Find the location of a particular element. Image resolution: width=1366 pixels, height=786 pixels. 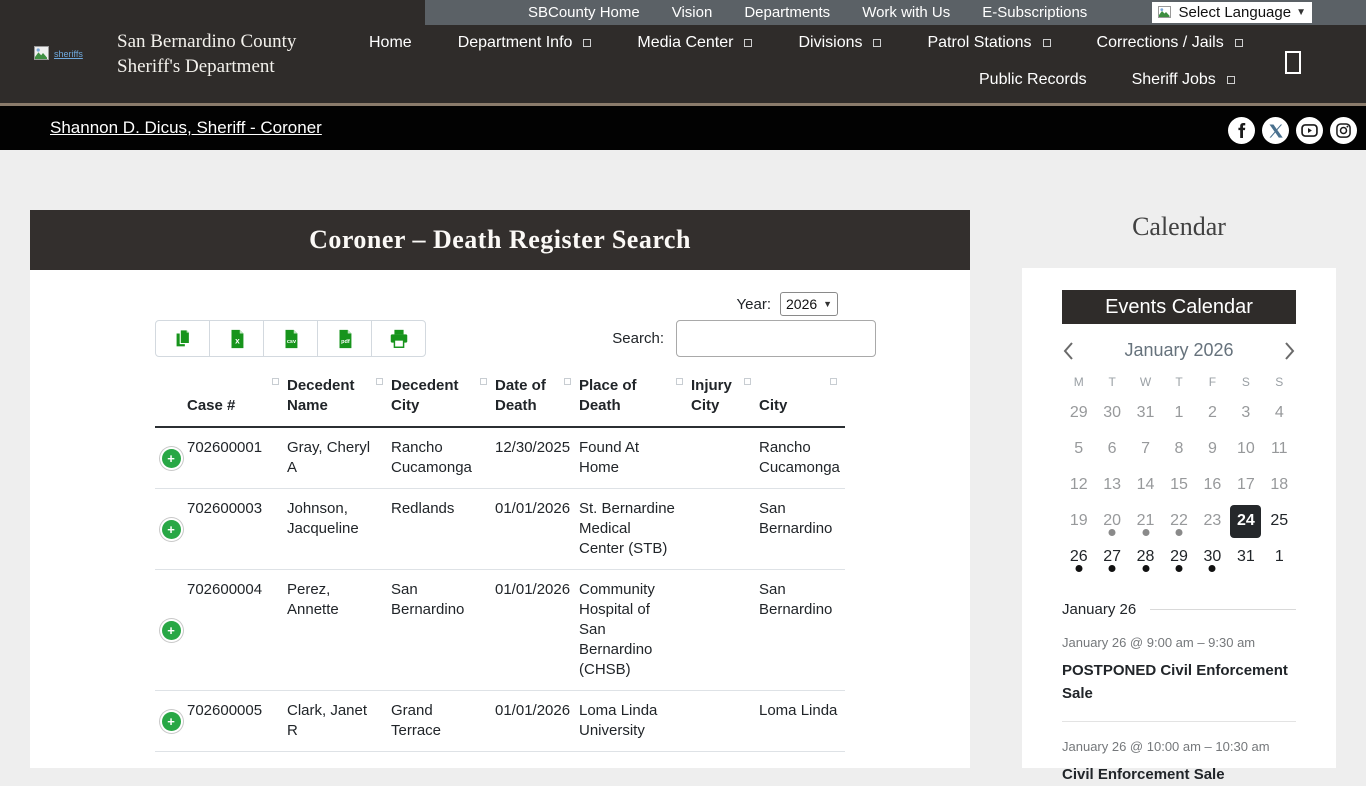

calendar-day-26: 26 is located at coordinates (1078, 557).